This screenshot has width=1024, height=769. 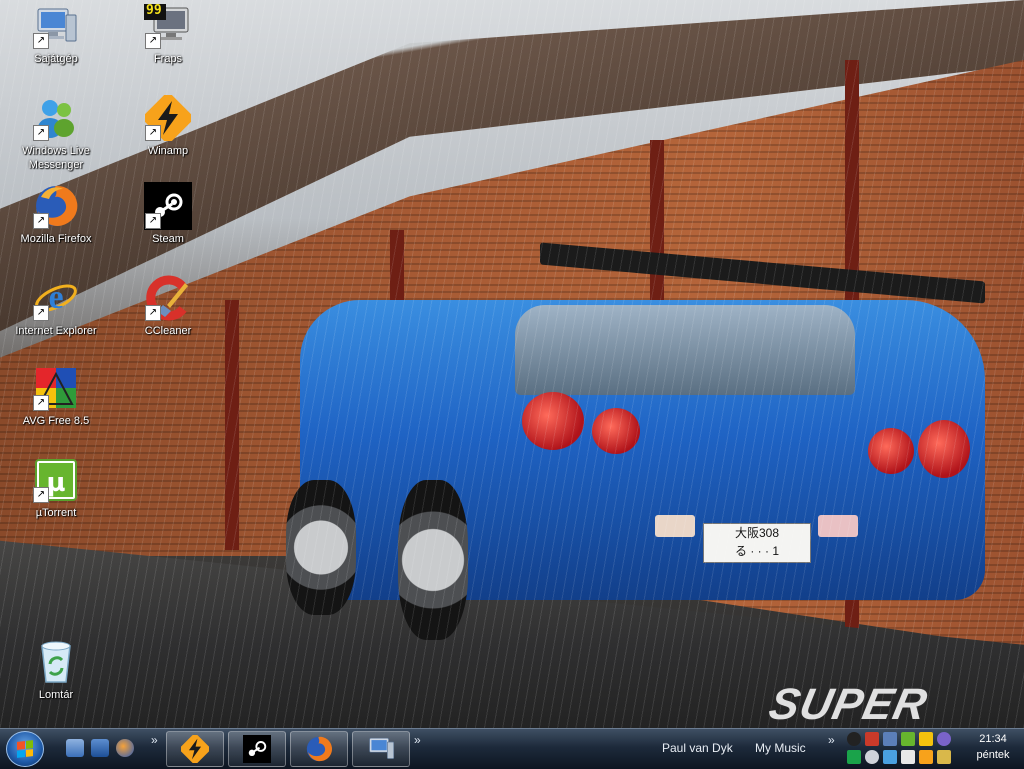 I want to click on desktop-icon-internet-explorer: e ↗ Internet Explorer, so click(x=56, y=306).